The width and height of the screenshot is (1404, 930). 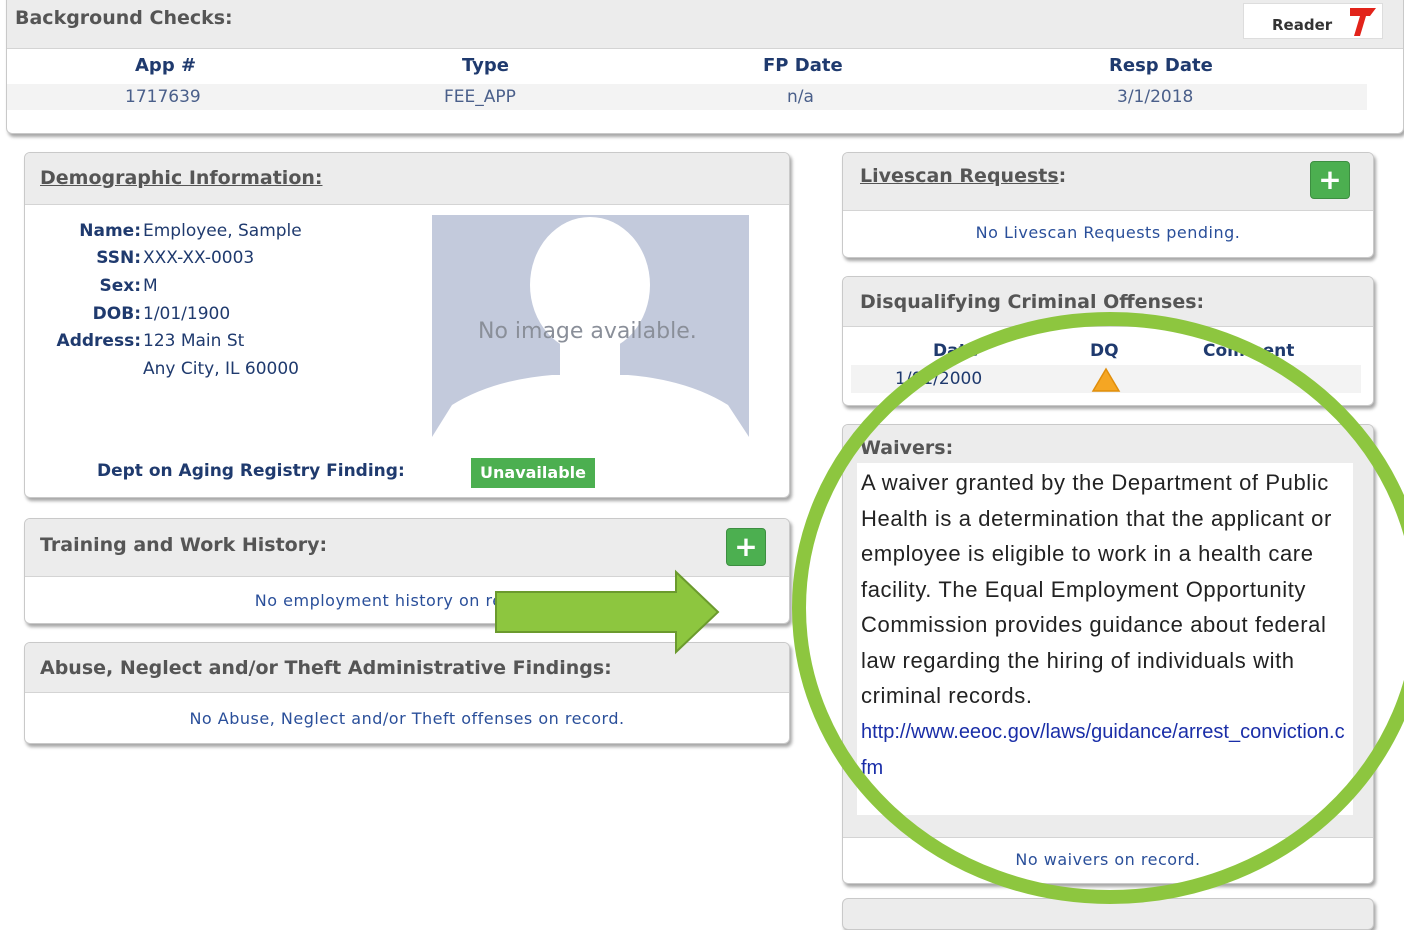 What do you see at coordinates (1062, 176) in the screenshot?
I see `livescan-title-suffix: :` at bounding box center [1062, 176].